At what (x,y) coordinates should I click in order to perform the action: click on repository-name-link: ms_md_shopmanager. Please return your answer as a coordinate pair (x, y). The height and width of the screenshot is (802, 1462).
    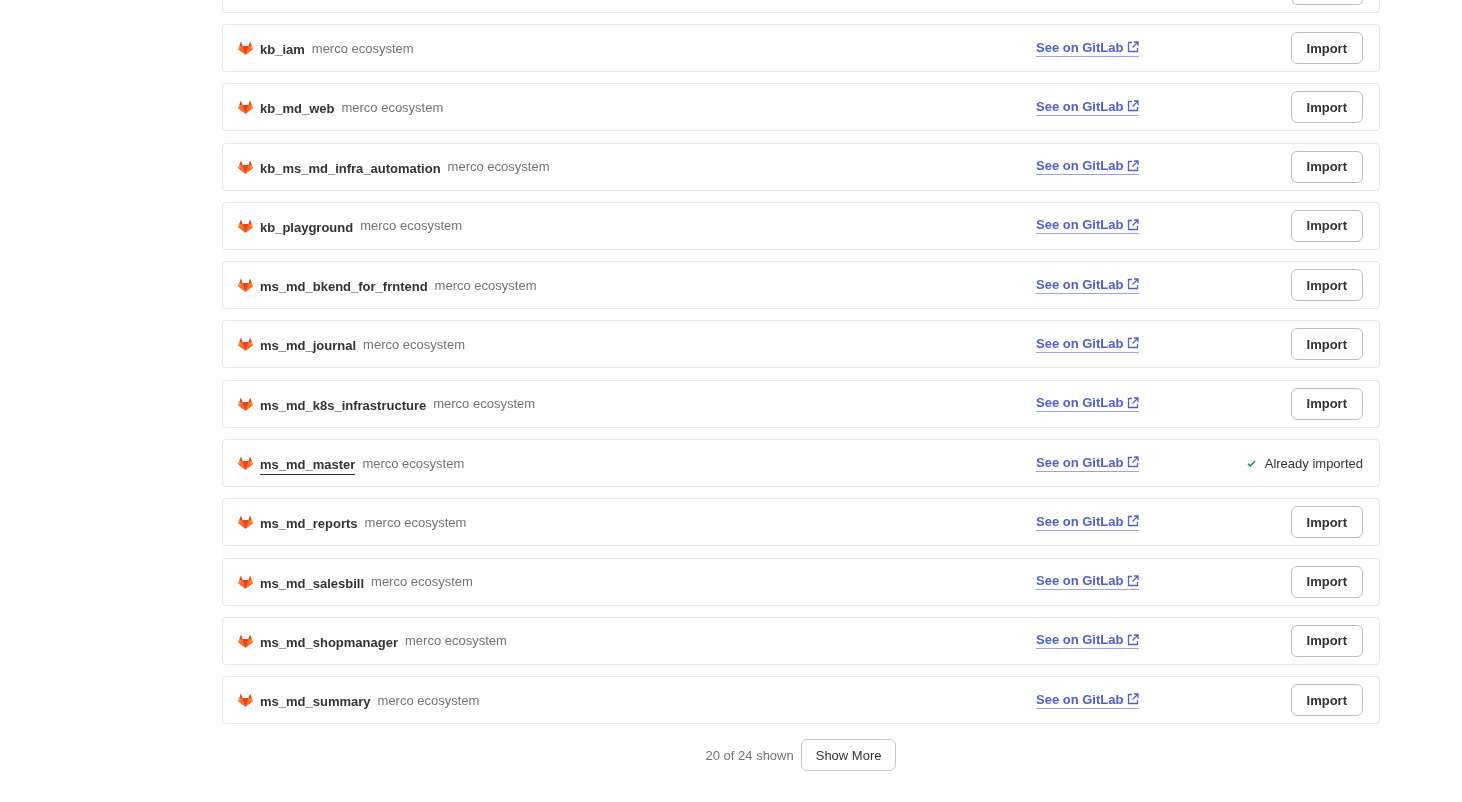
    Looking at the image, I should click on (329, 642).